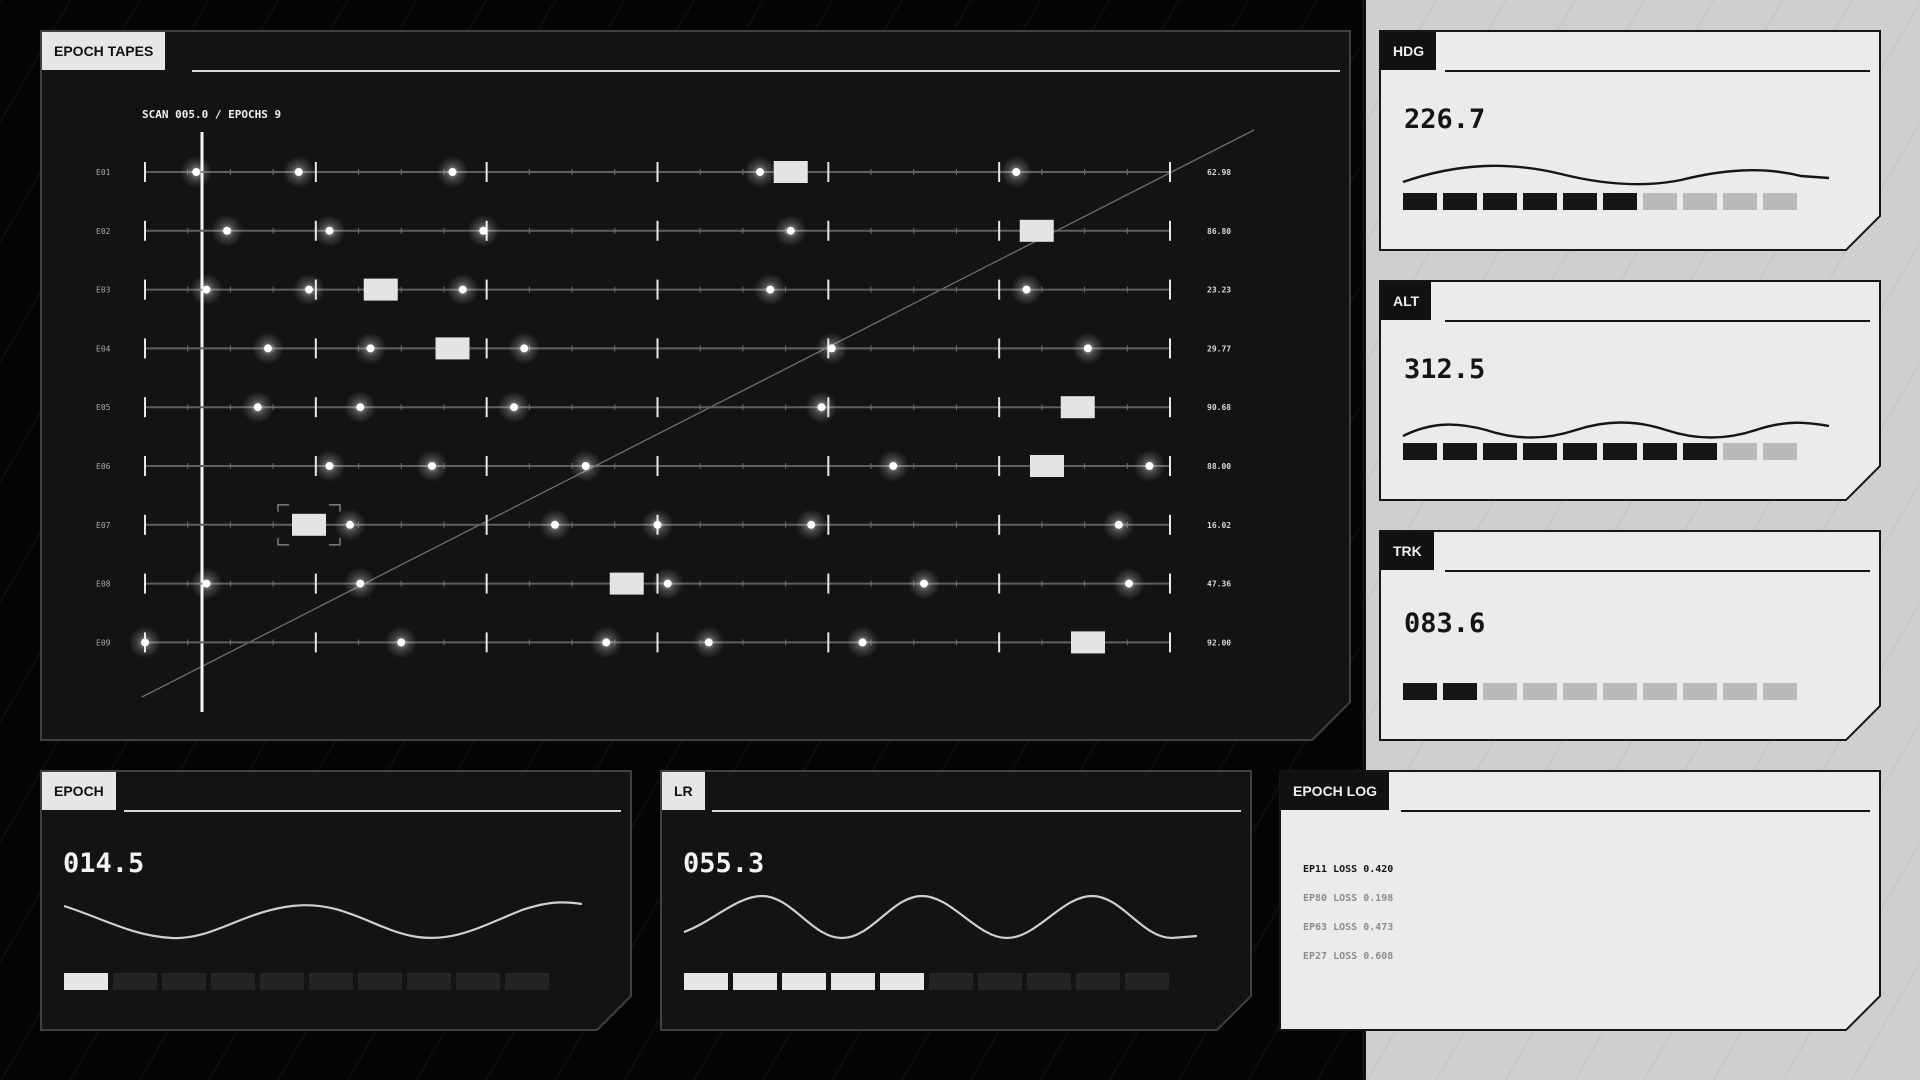 The width and height of the screenshot is (1920, 1080). I want to click on log-loss-value: 0.473, so click(1378, 927).